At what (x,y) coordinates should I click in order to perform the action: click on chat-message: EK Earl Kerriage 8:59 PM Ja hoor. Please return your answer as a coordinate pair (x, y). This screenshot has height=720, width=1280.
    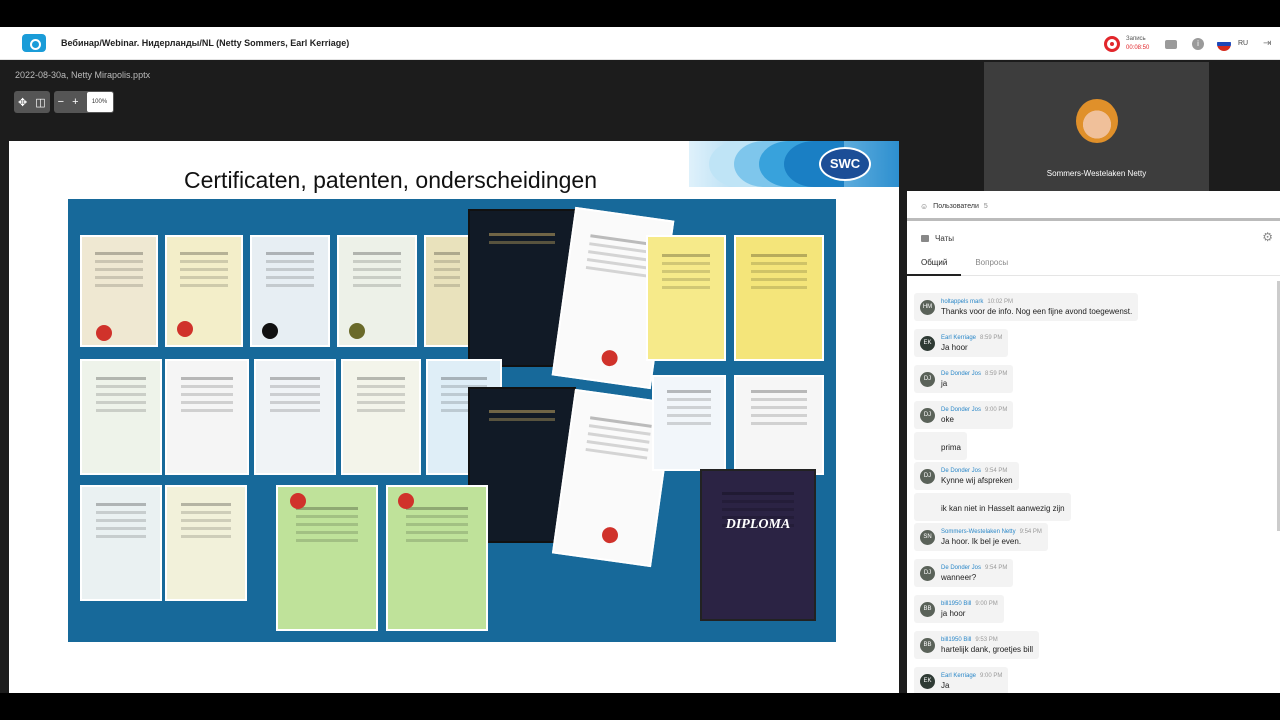
    Looking at the image, I should click on (961, 343).